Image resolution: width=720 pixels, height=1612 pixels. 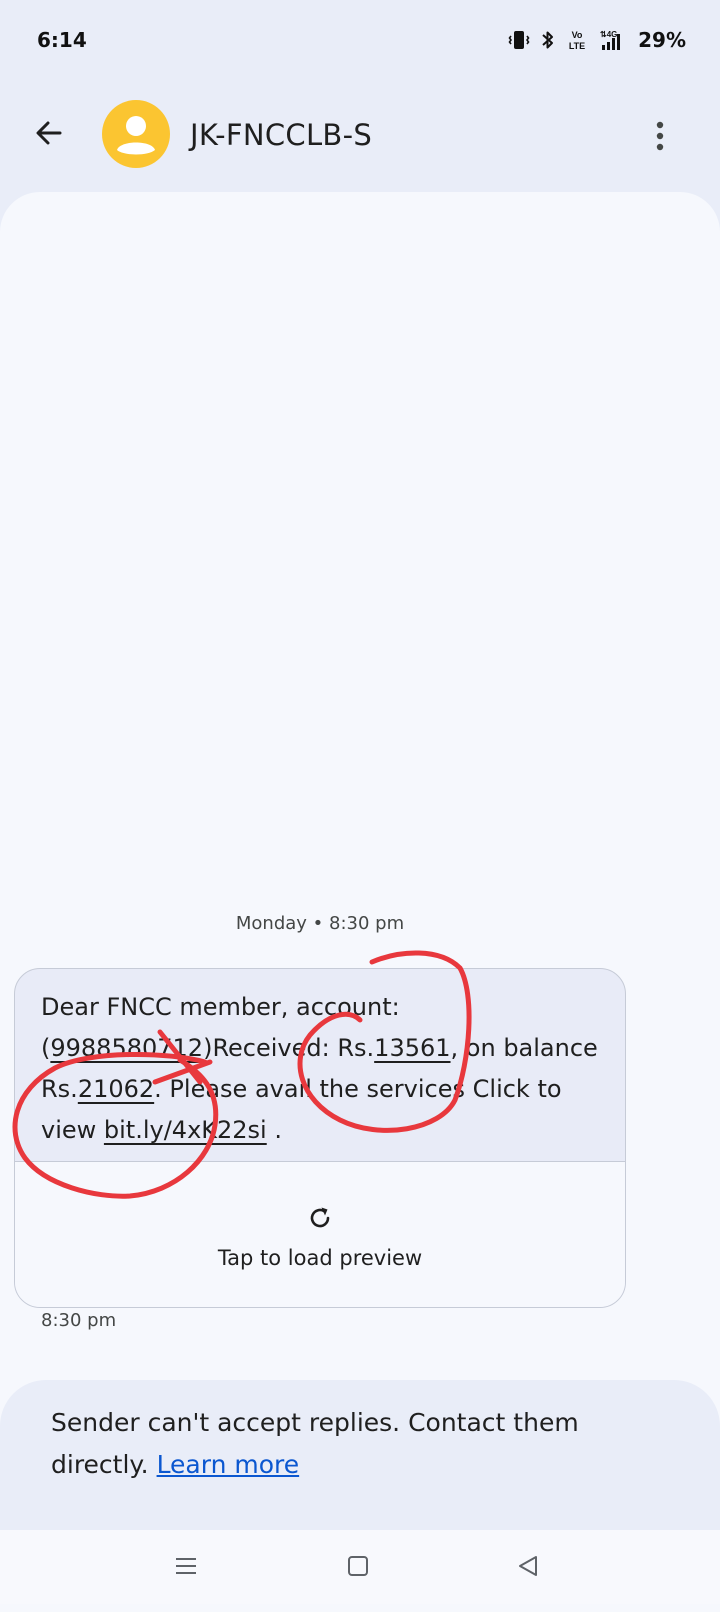 I want to click on bluetooth-icon, so click(x=548, y=40).